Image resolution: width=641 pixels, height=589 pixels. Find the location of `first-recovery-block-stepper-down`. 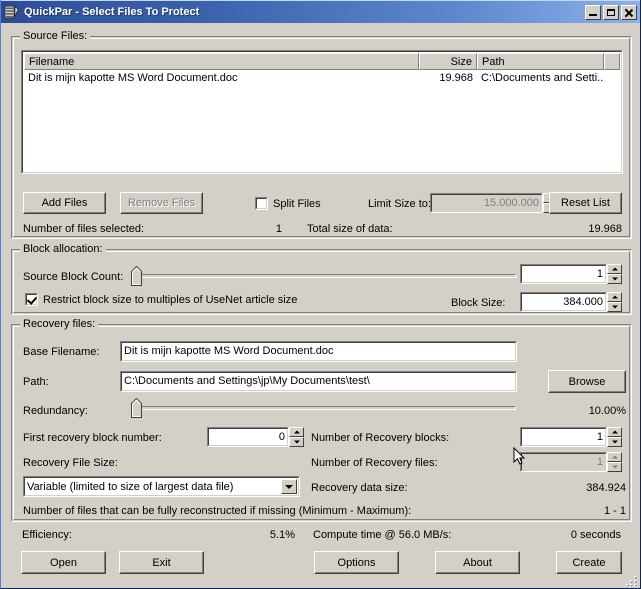

first-recovery-block-stepper-down is located at coordinates (296, 442).